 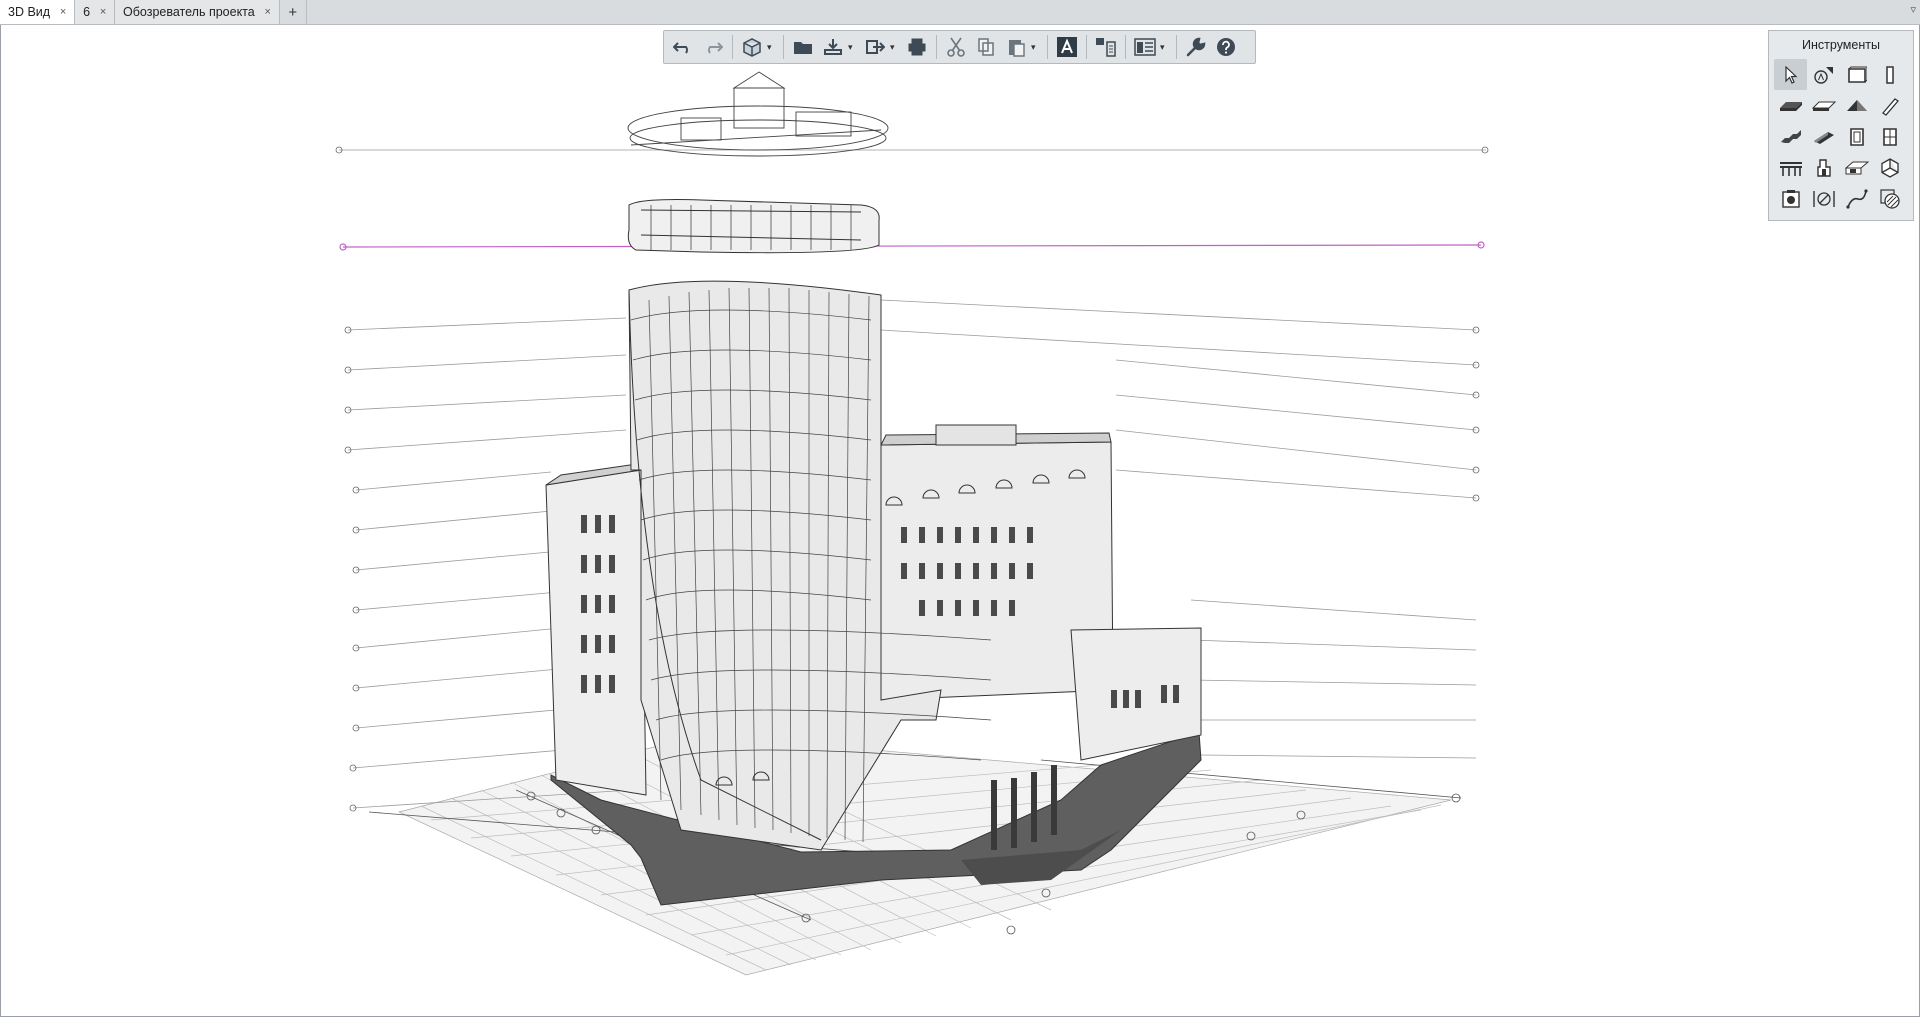 What do you see at coordinates (1790, 105) in the screenshot?
I see `slab-icon` at bounding box center [1790, 105].